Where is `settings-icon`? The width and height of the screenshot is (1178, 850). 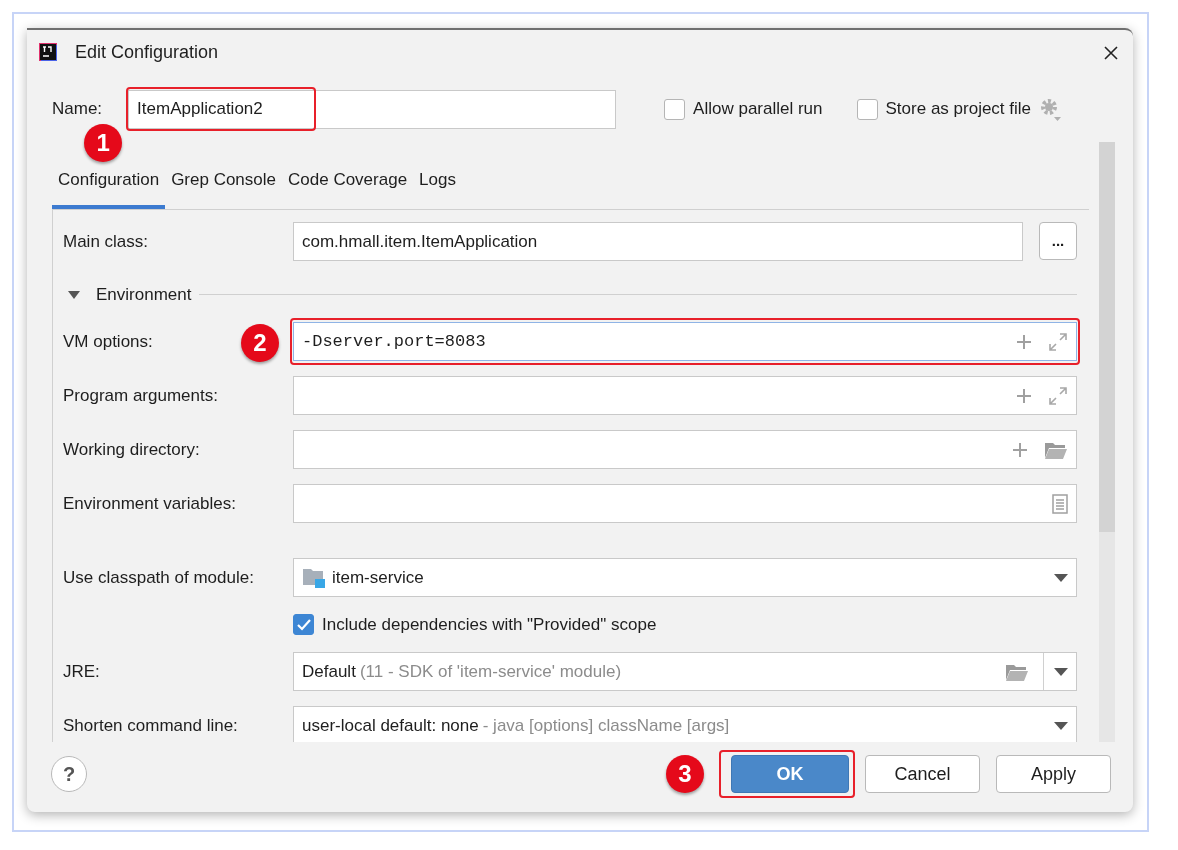 settings-icon is located at coordinates (1050, 109).